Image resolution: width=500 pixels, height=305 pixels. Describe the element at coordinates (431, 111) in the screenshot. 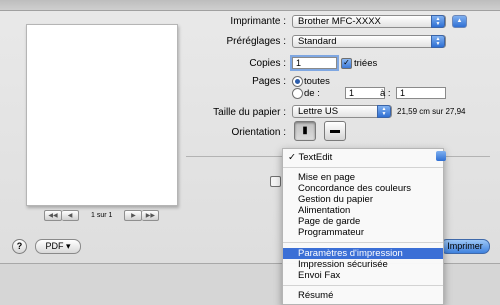

I see `paper-dimensions: 21,59 cm sur 27,94` at that location.